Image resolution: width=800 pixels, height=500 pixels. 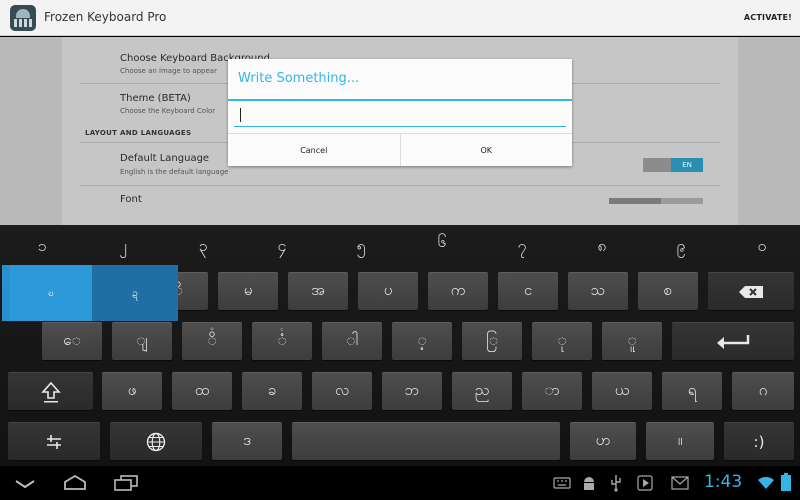 I want to click on dialog-text-input, so click(x=400, y=116).